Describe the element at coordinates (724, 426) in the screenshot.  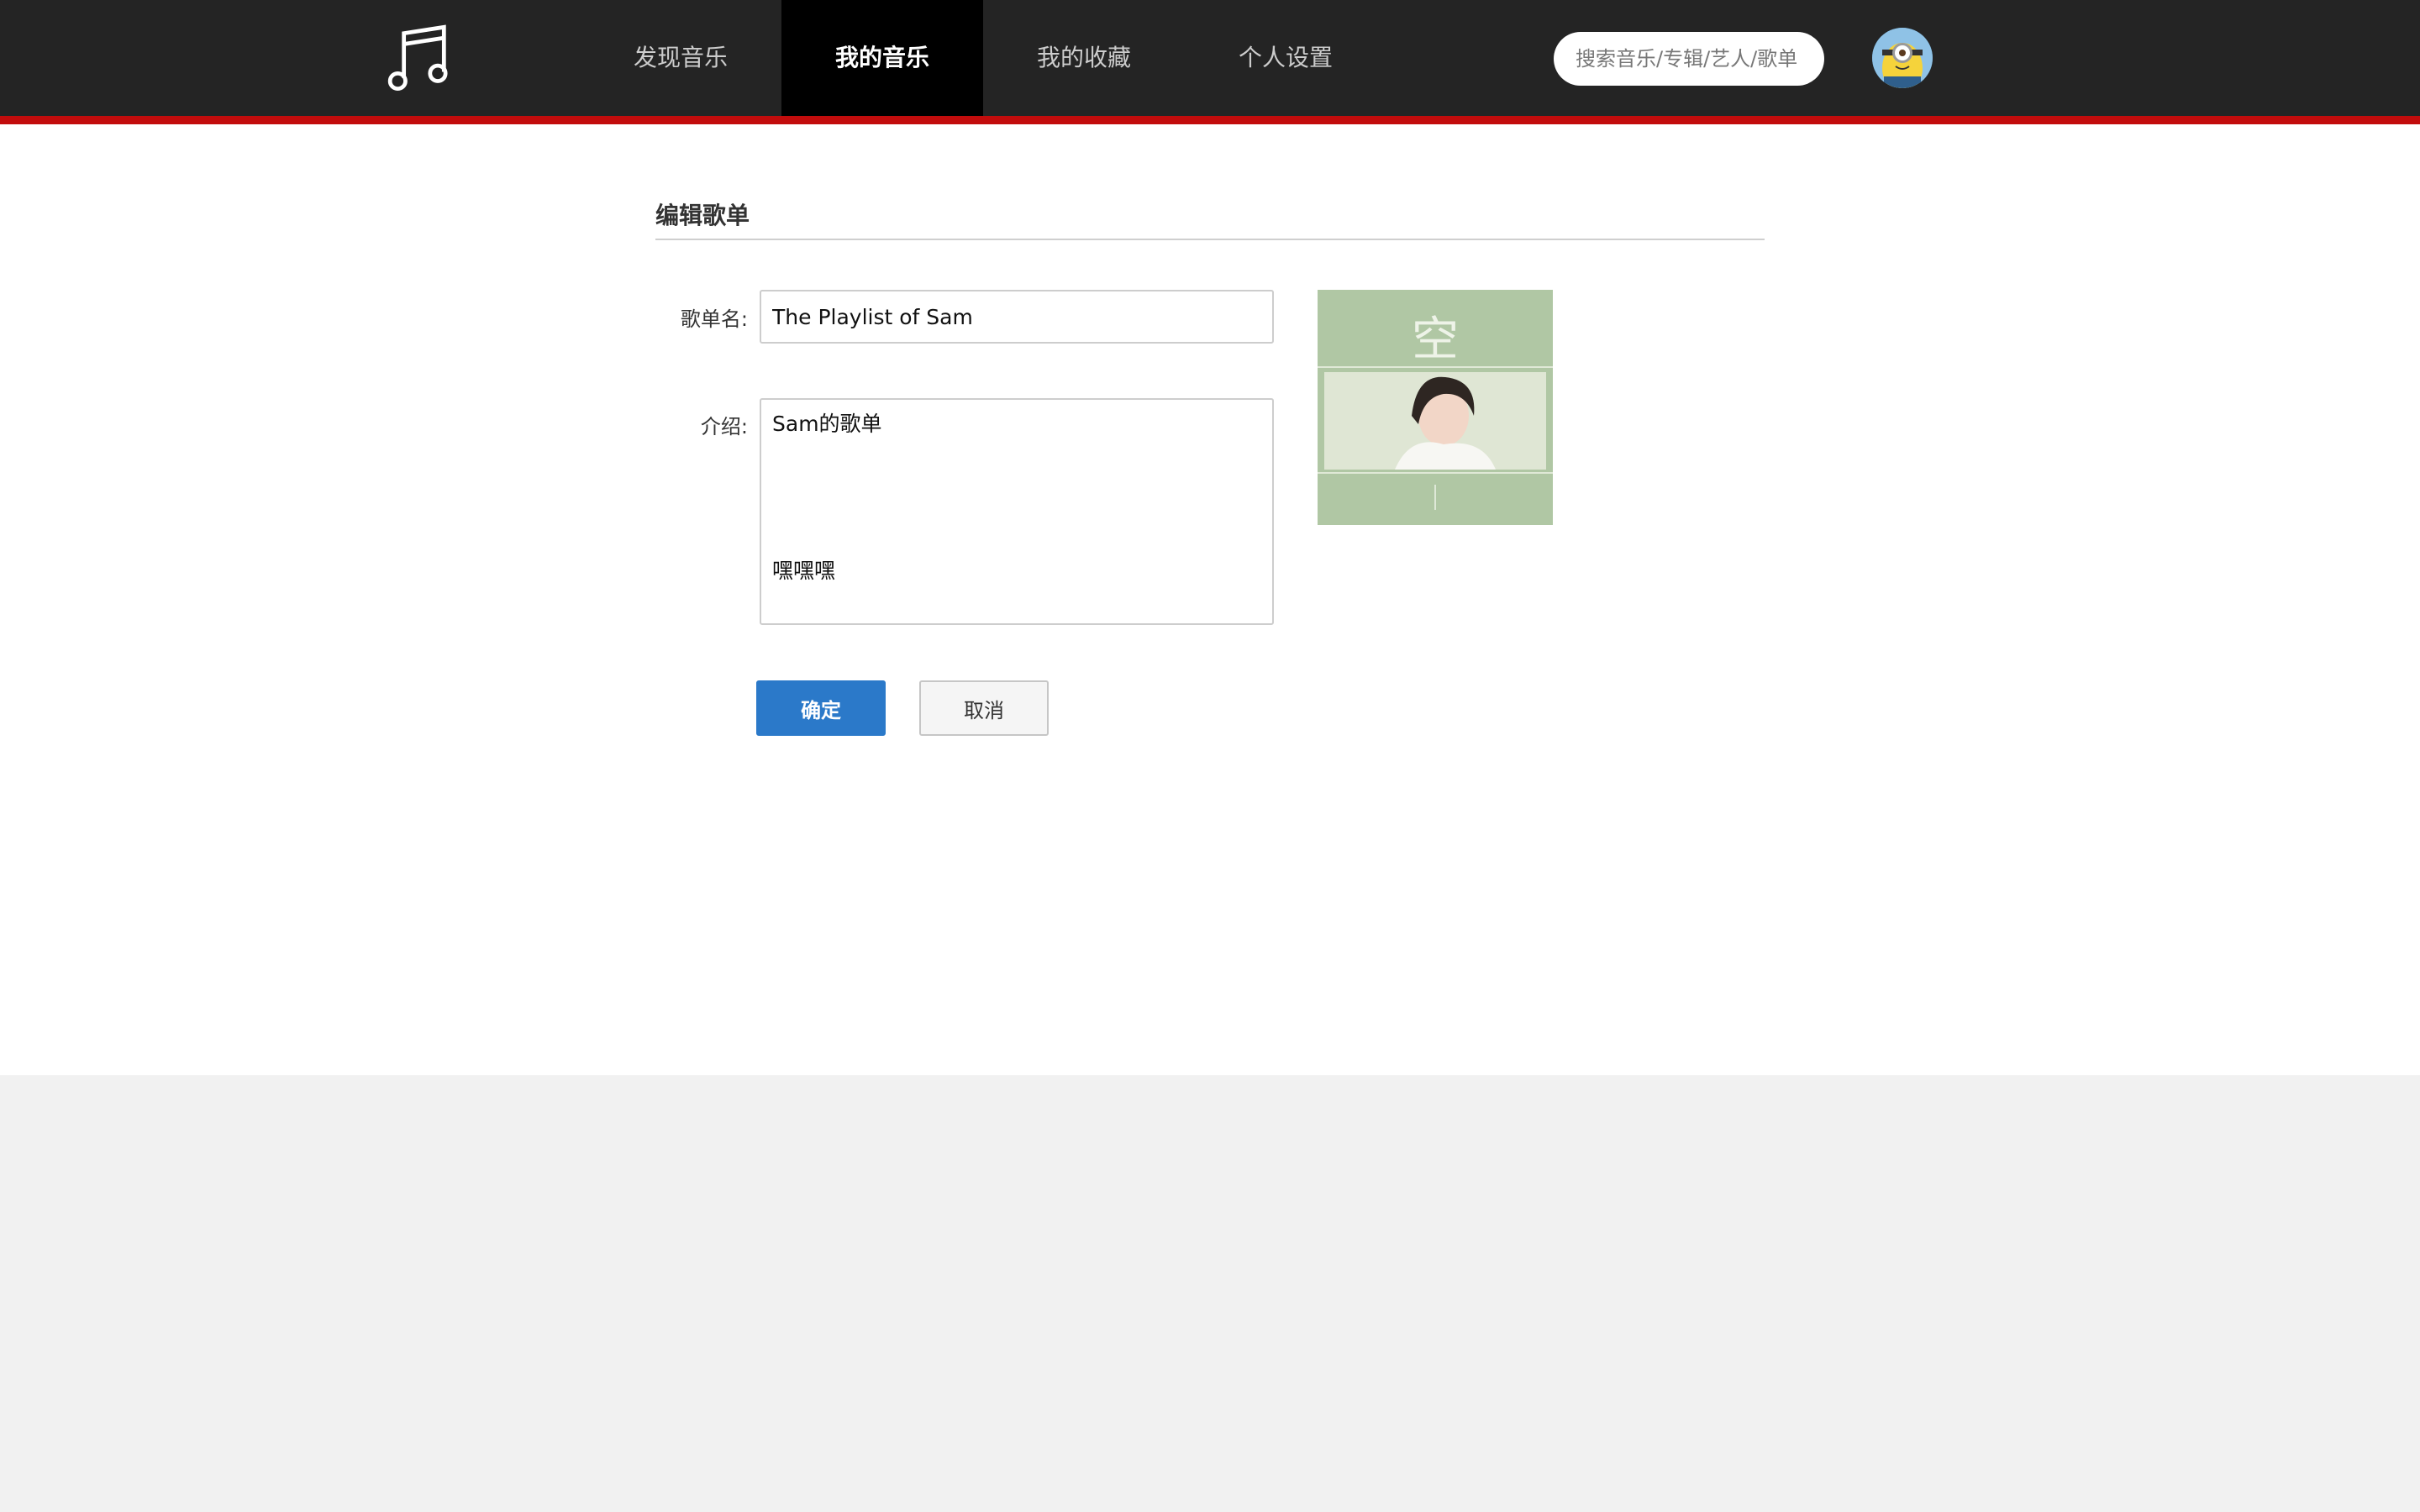
I see `playlist-description-label: 介绍:` at that location.